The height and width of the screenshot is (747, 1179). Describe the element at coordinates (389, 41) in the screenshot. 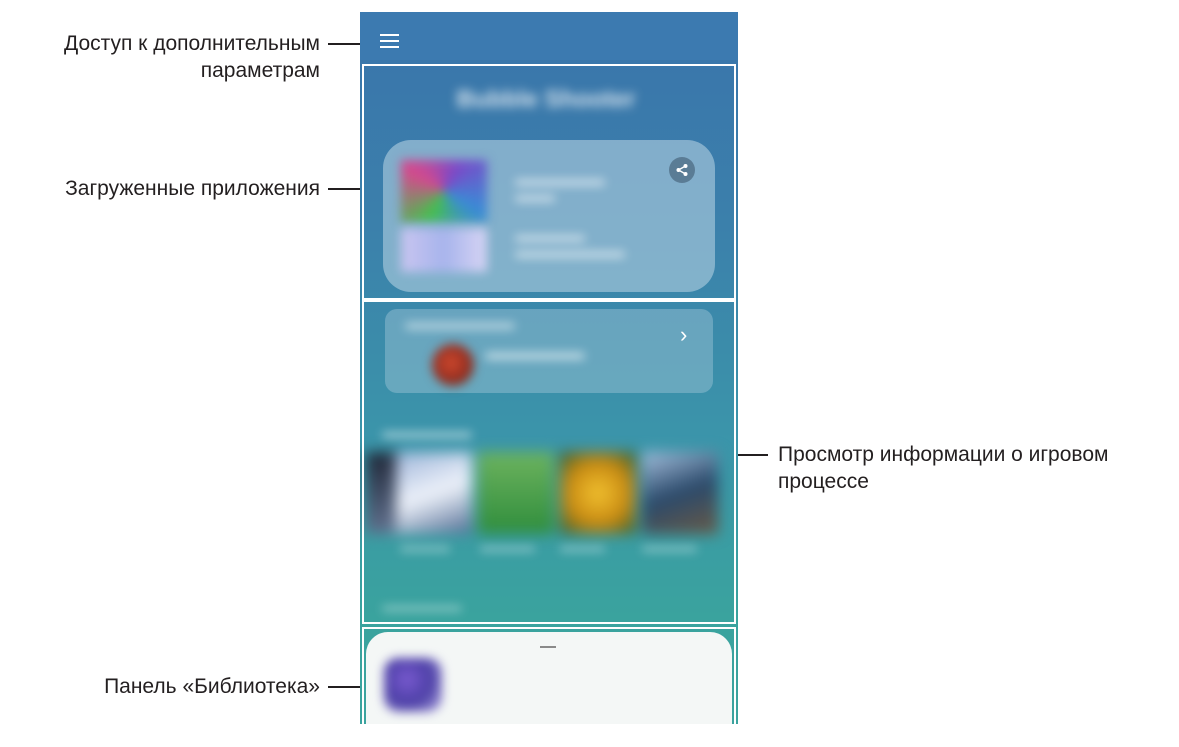

I see `hamburger-menu-icon` at that location.